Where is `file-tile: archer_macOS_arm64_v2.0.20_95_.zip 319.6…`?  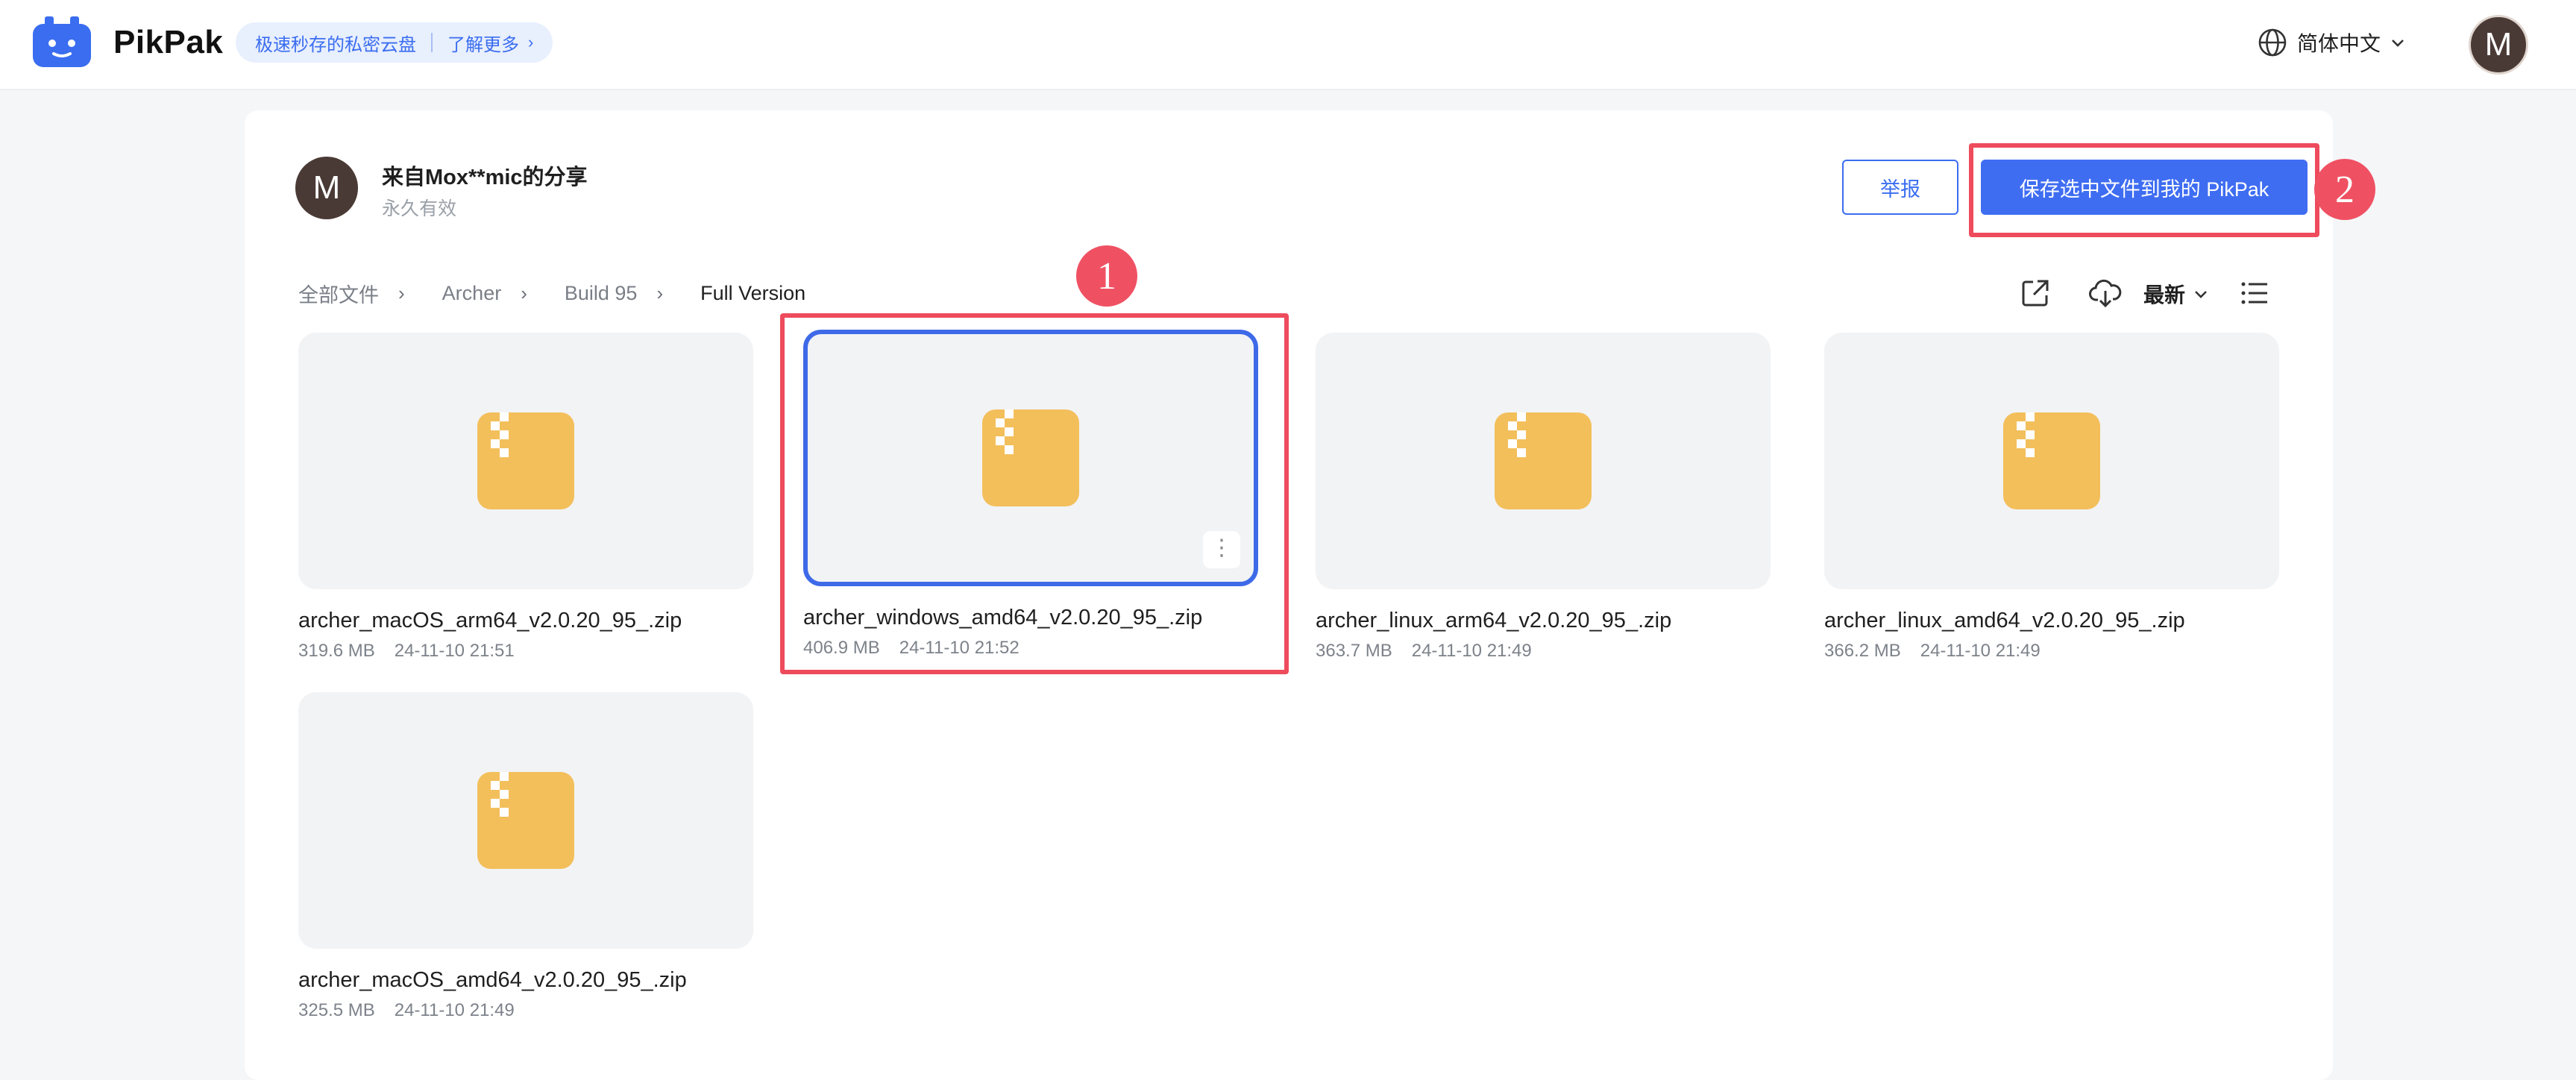 file-tile: archer_macOS_arm64_v2.0.20_95_.zip 319.6… is located at coordinates (526, 498).